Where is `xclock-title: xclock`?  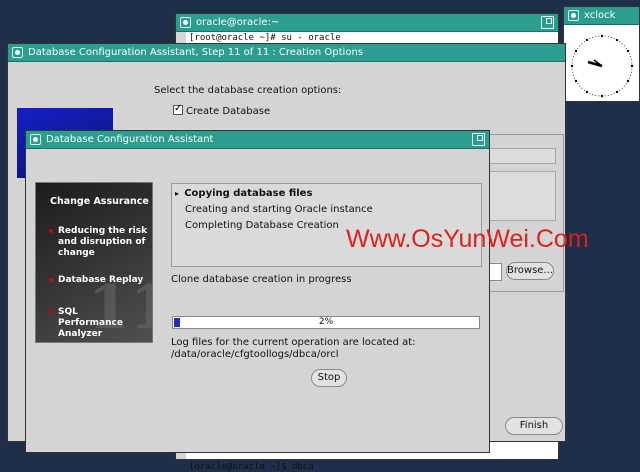 xclock-title: xclock is located at coordinates (600, 15).